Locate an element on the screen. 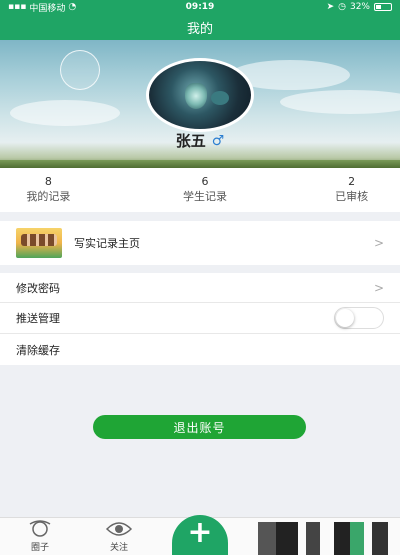  change-password-label: 修改密码 is located at coordinates (38, 288).